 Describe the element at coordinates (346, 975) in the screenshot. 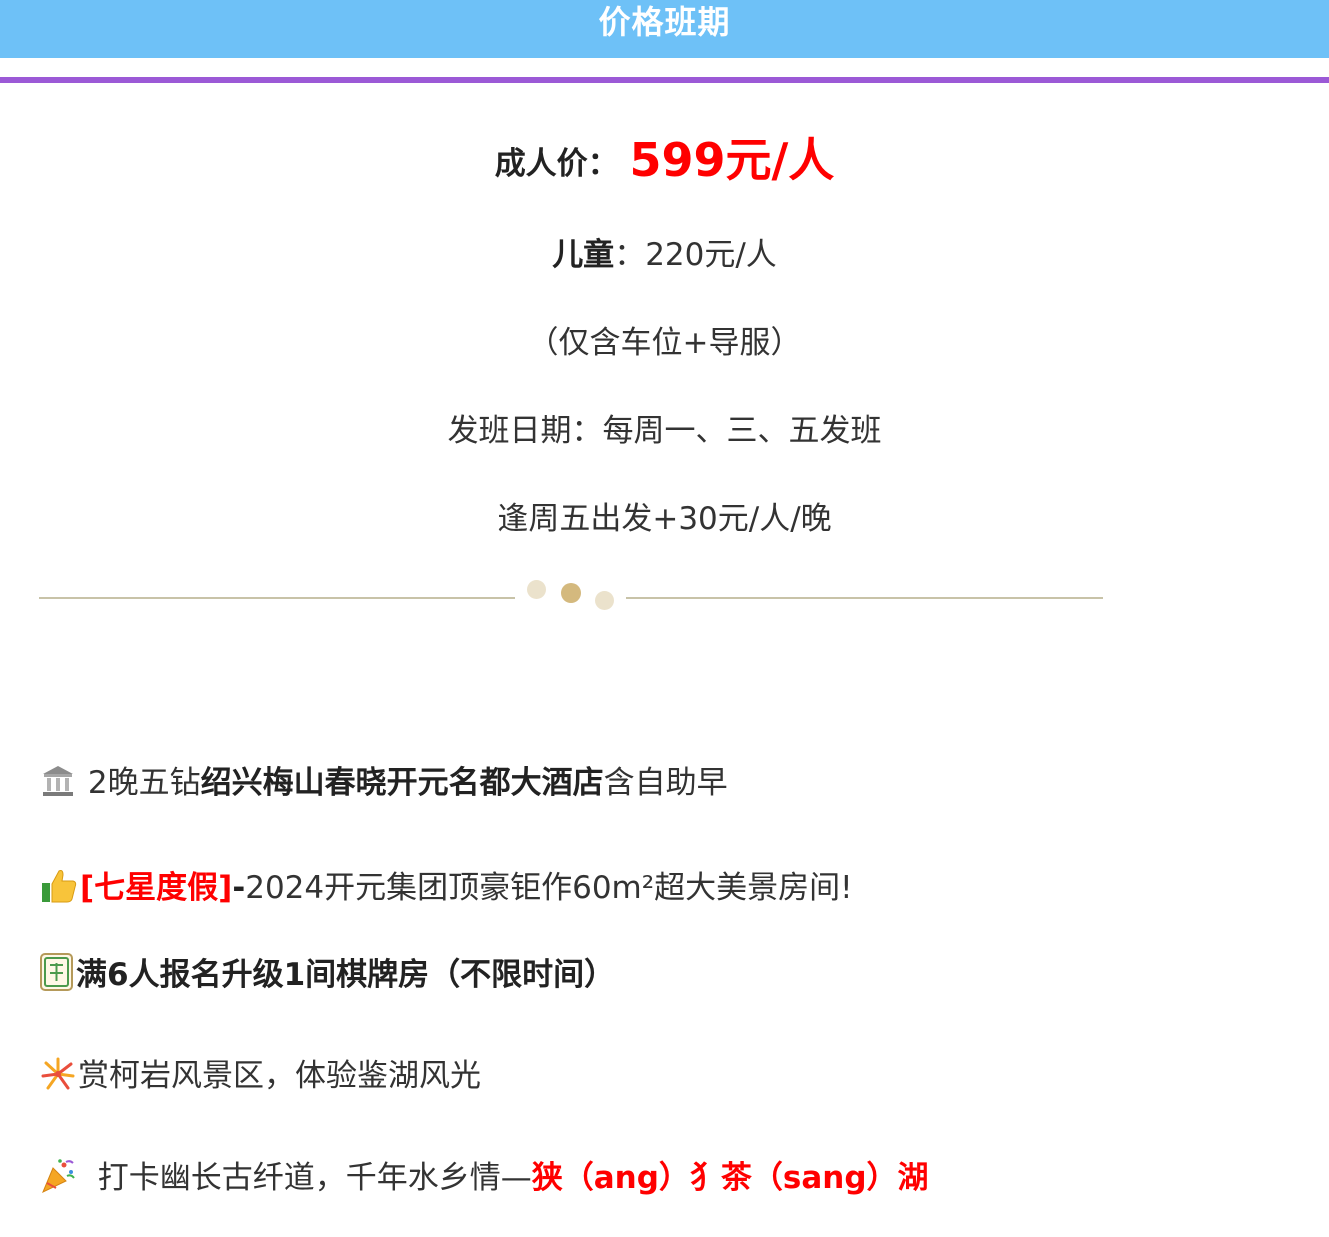

I see `mahjong-text: 满6人报名升级1间棋牌房（不限时间）` at that location.